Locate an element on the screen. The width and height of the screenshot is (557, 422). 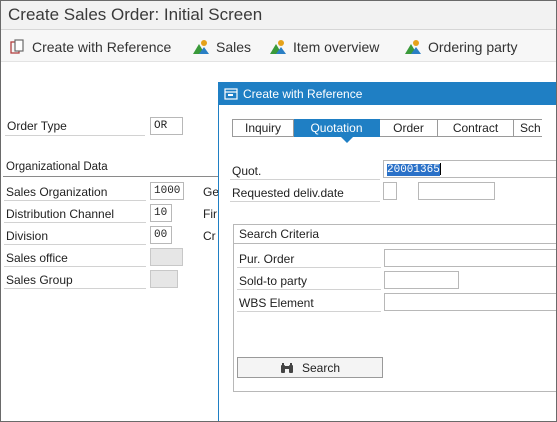
item-overview-icon is located at coordinates (278, 47).